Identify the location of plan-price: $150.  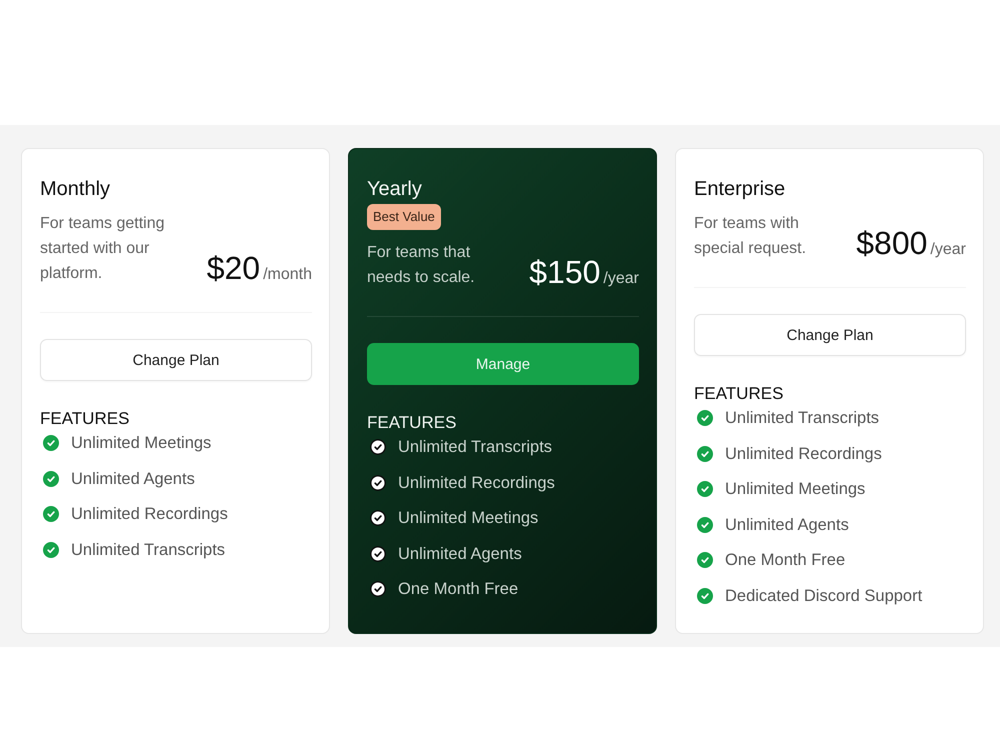
(564, 272).